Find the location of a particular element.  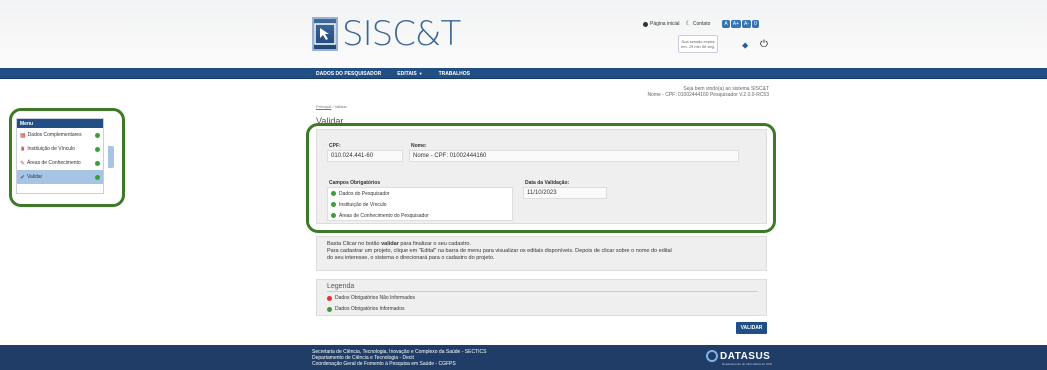

contact-link-label: Contato is located at coordinates (701, 24).